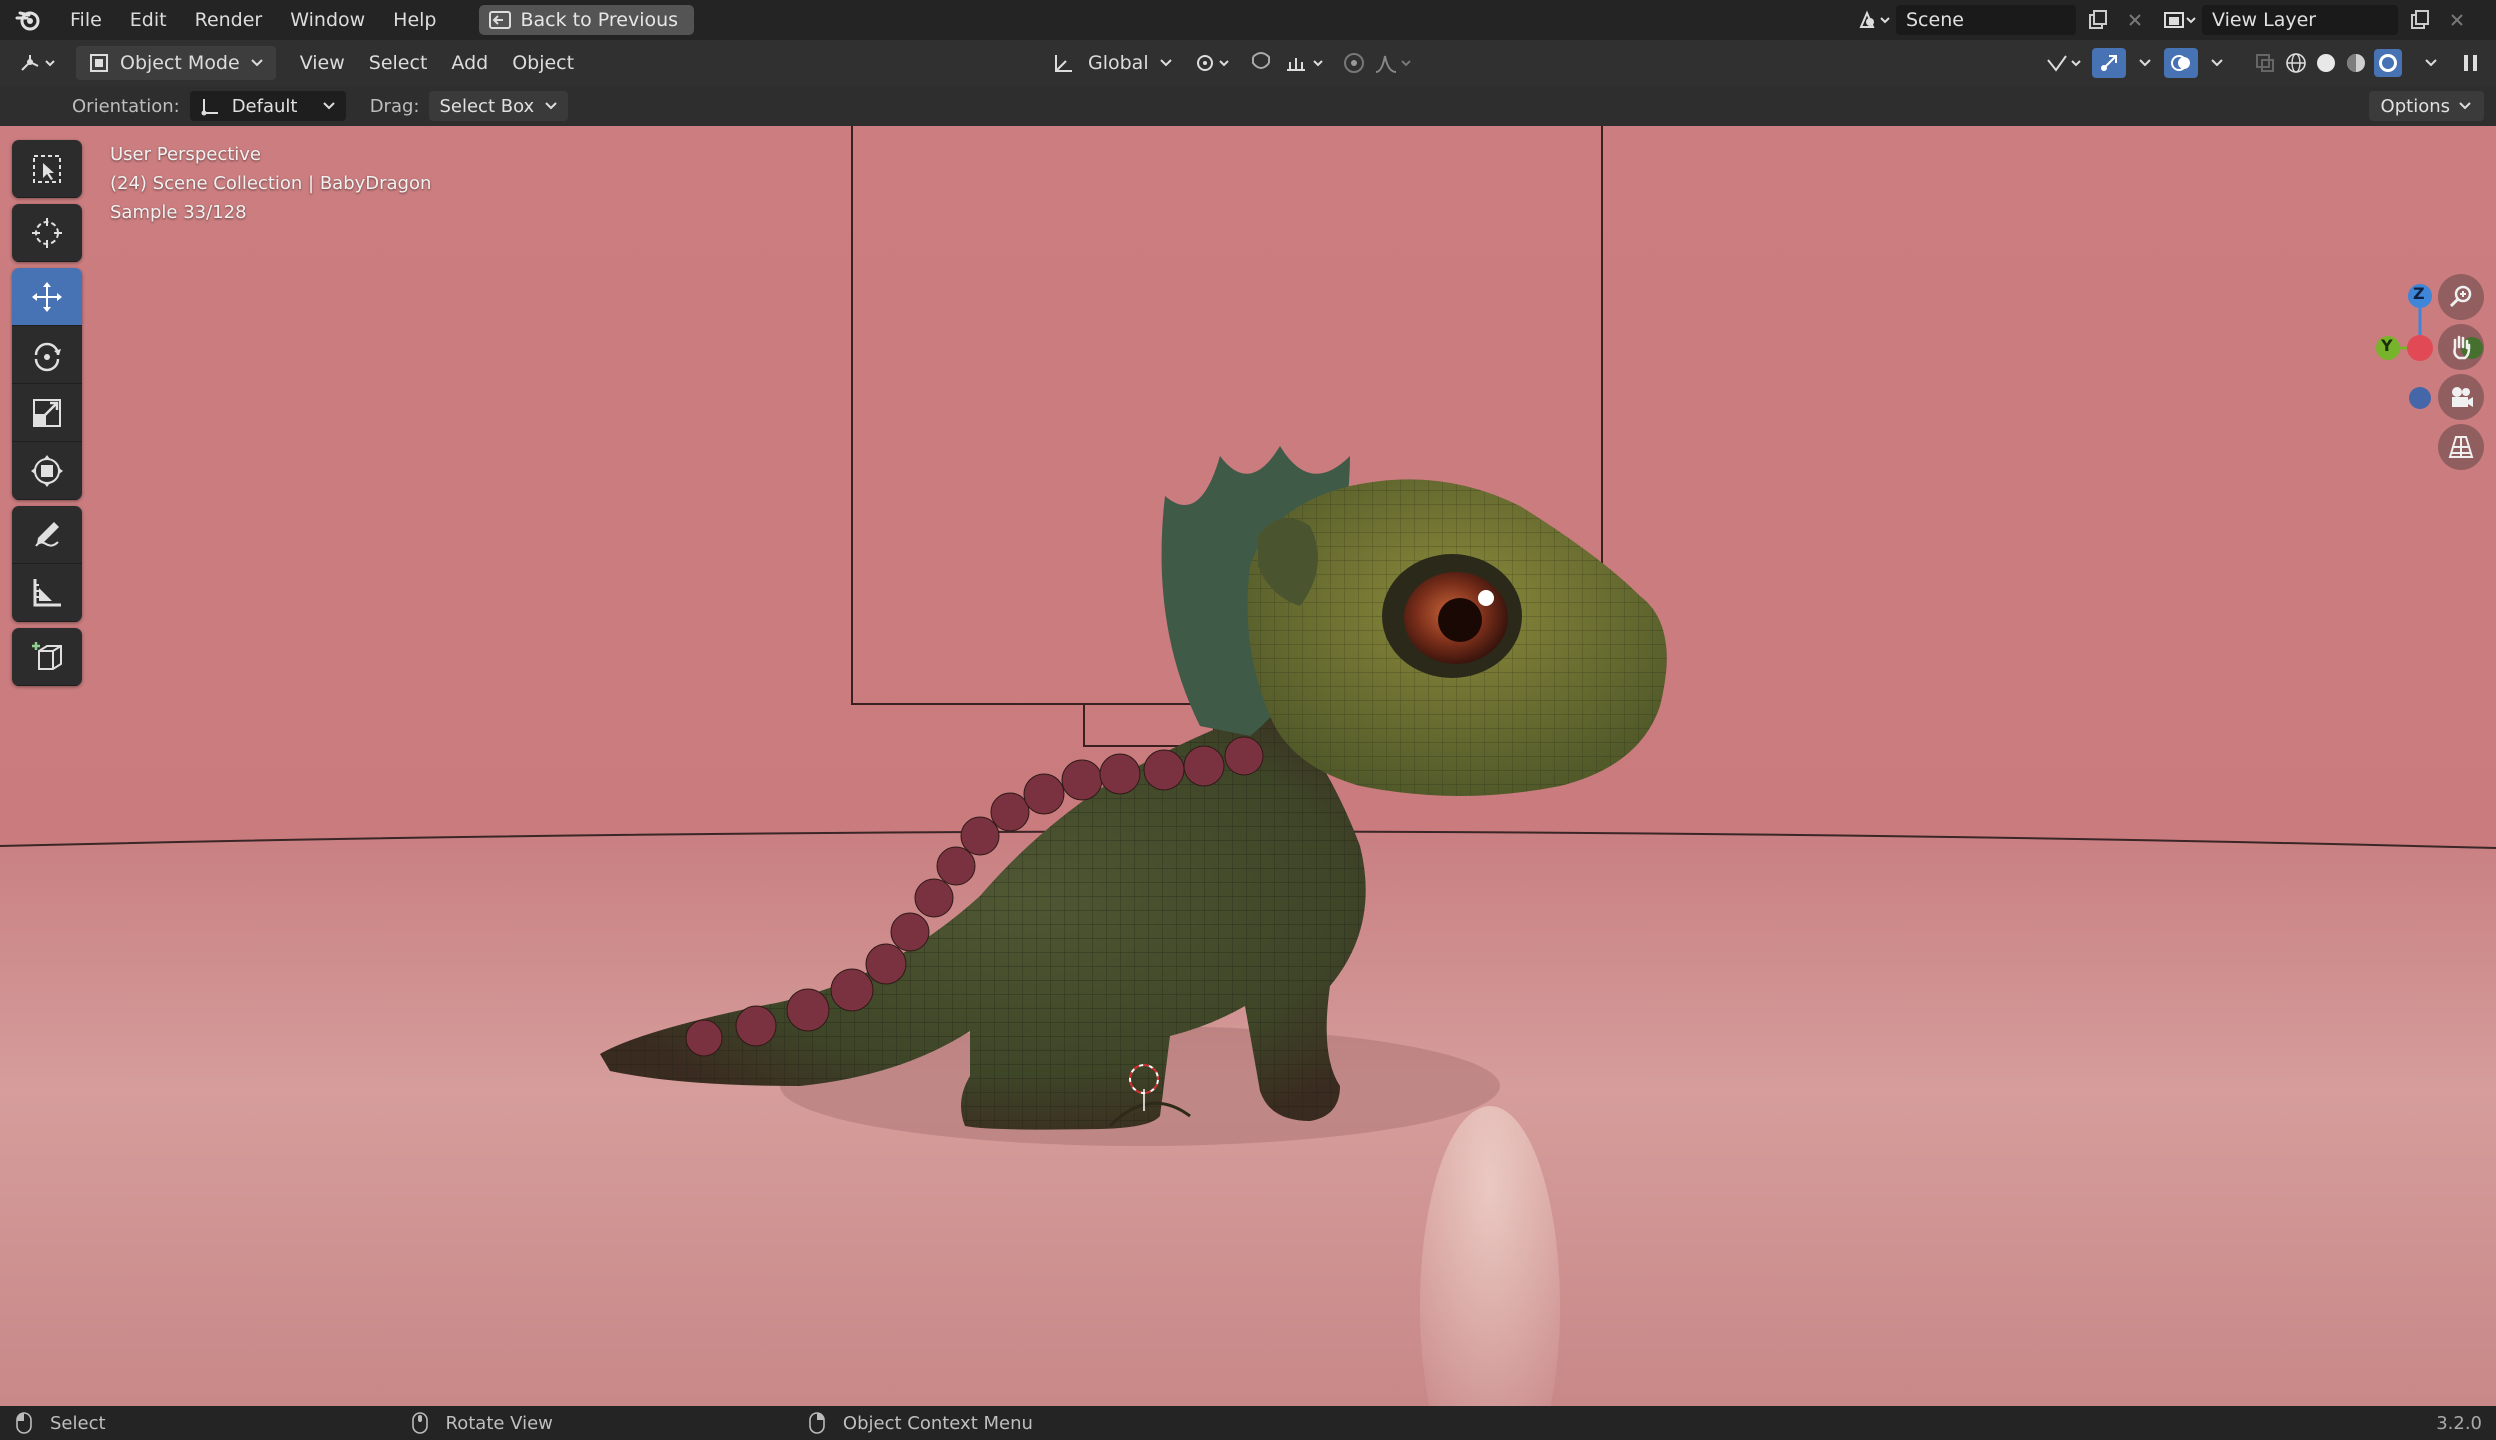 This screenshot has height=1440, width=2496. What do you see at coordinates (126, 106) in the screenshot?
I see `orientation-label: Orientation:` at bounding box center [126, 106].